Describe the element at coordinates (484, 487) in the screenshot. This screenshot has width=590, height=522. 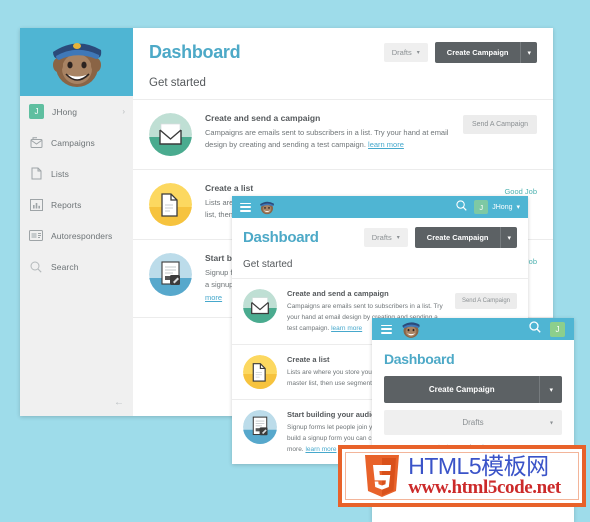
I see `watermark-url: www.html5code.net` at that location.